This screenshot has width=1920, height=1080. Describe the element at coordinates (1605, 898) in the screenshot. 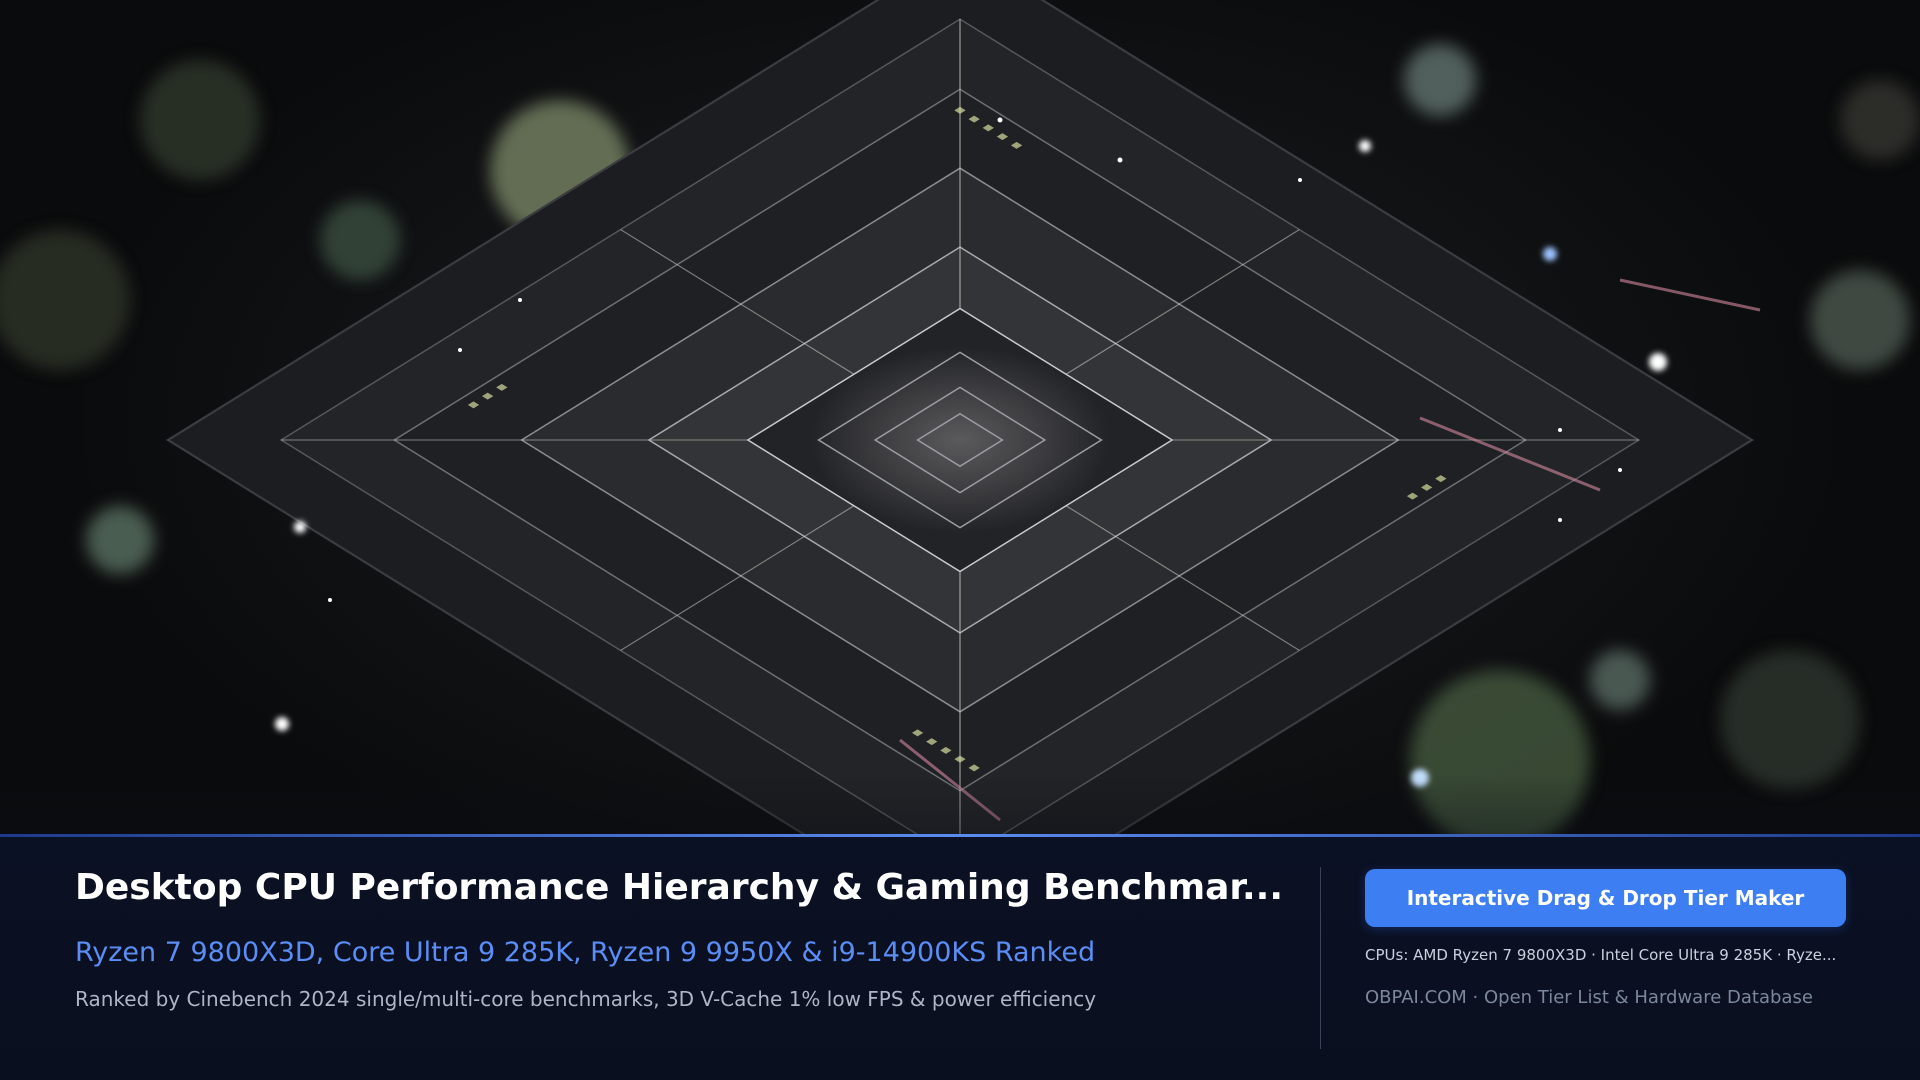

I see `tier-maker-button: Interactive Drag & Drop Tier Maker` at that location.